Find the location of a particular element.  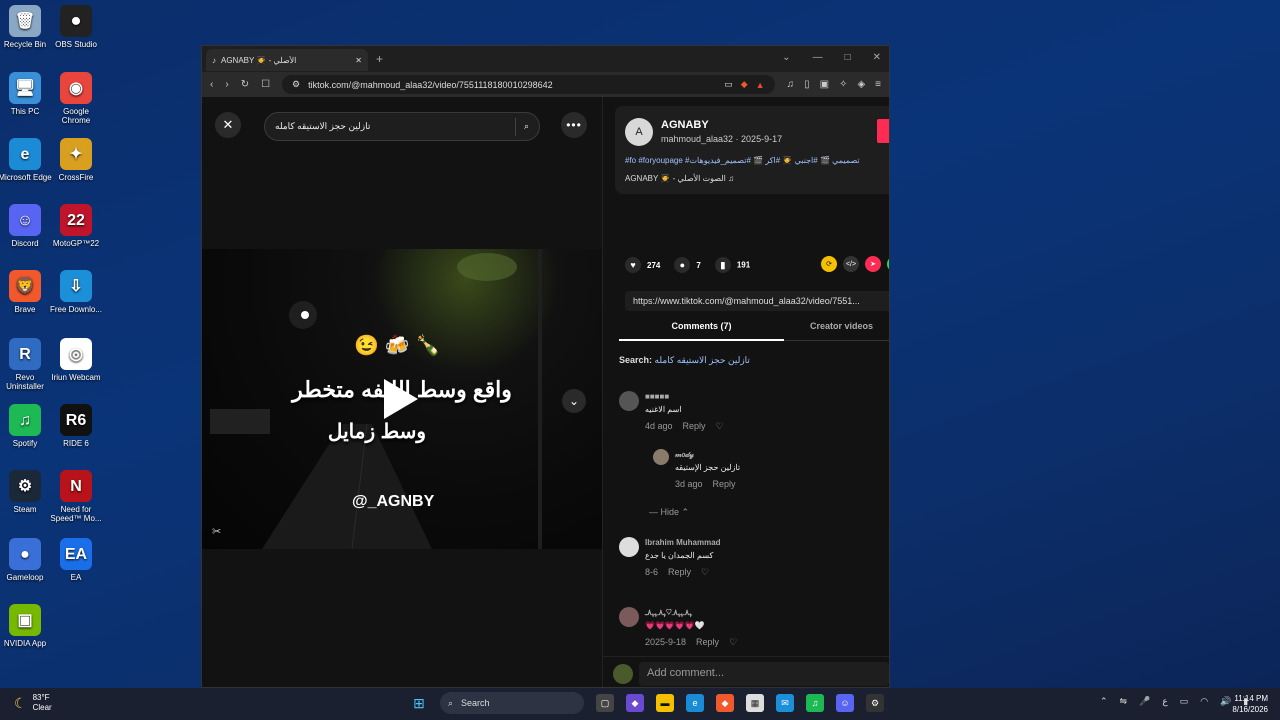

speaker-icon: 🔊 is located at coordinates (1225, 701).